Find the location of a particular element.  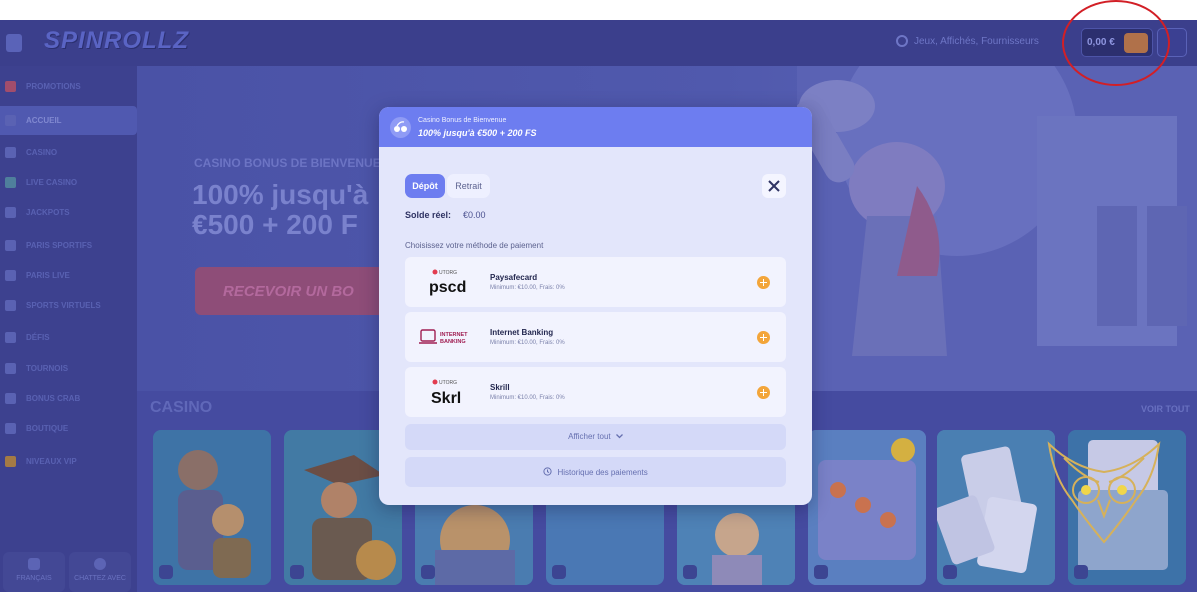

cards-icon is located at coordinates (10, 152).